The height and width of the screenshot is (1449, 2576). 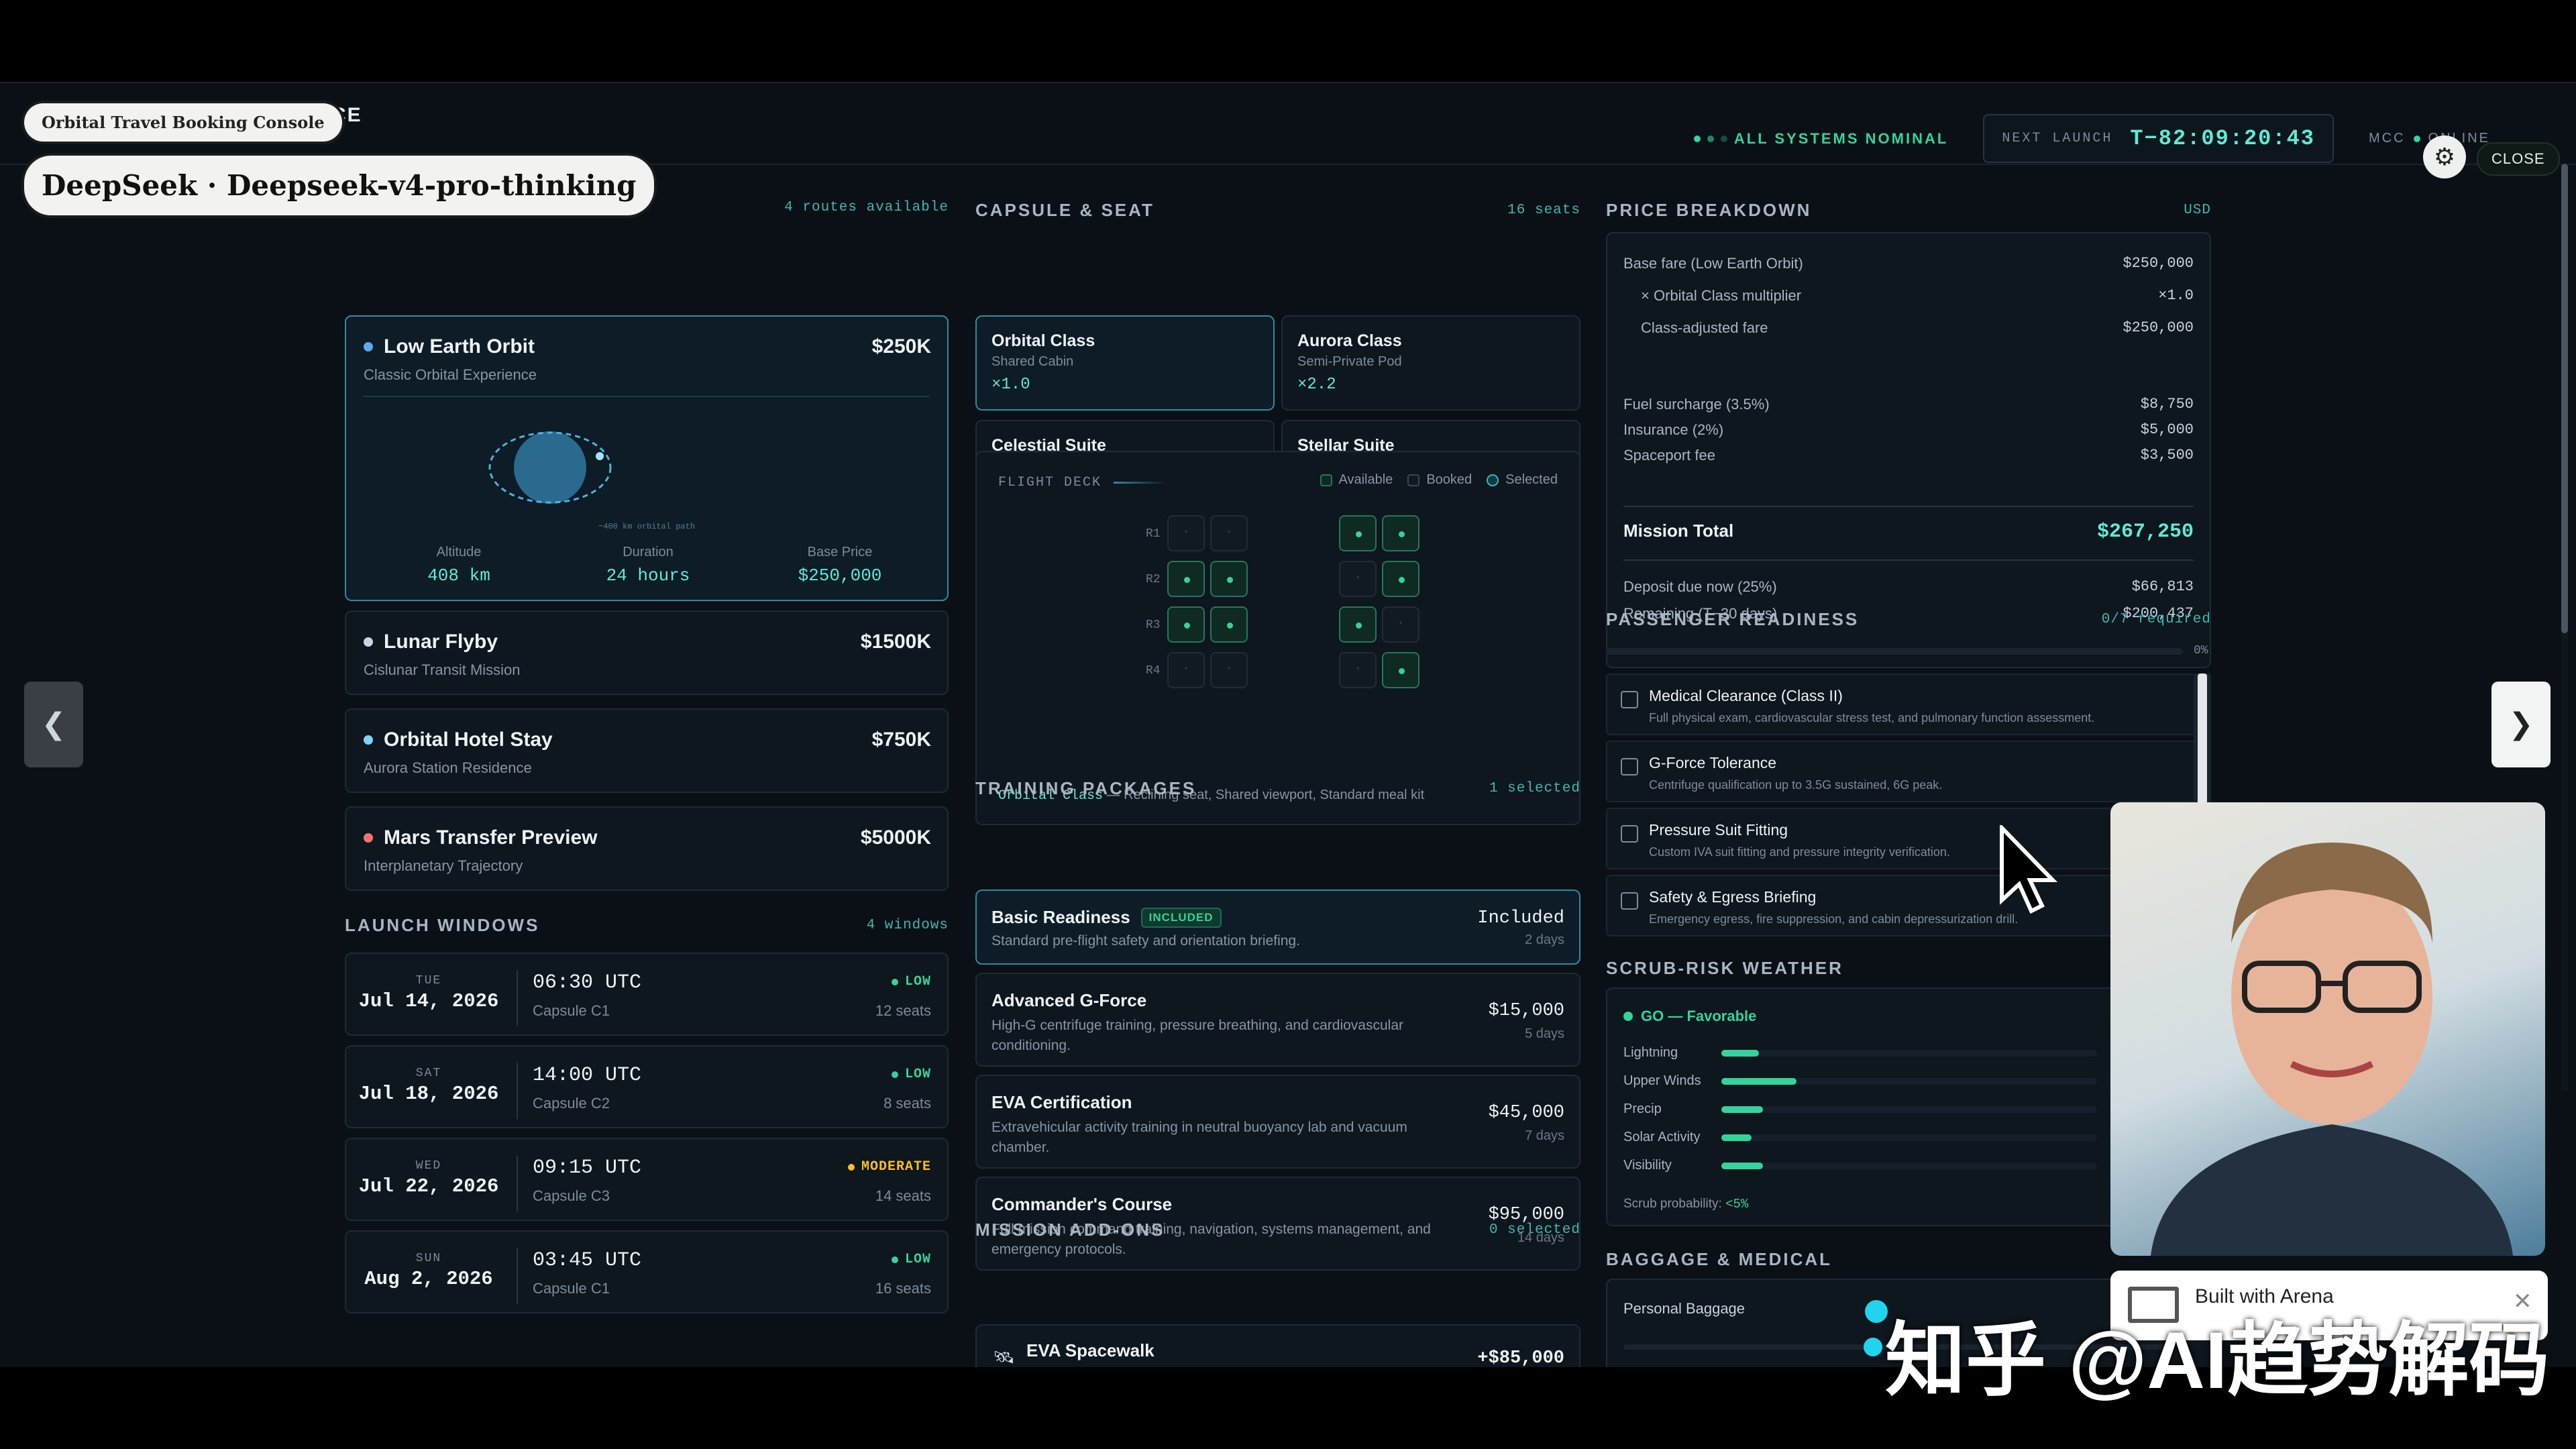 I want to click on training-name: Commander's Course, so click(x=1081, y=1204).